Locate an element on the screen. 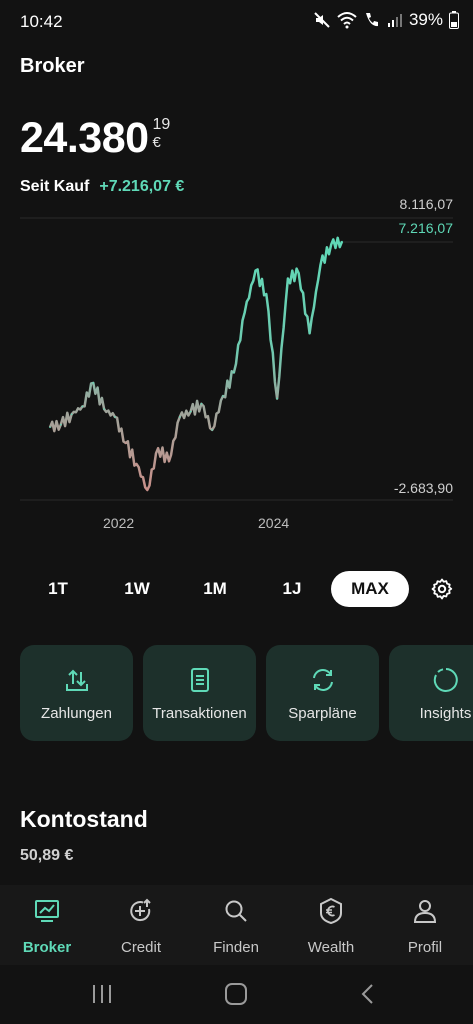  status-bar: 10:42 39% is located at coordinates (236, 22).